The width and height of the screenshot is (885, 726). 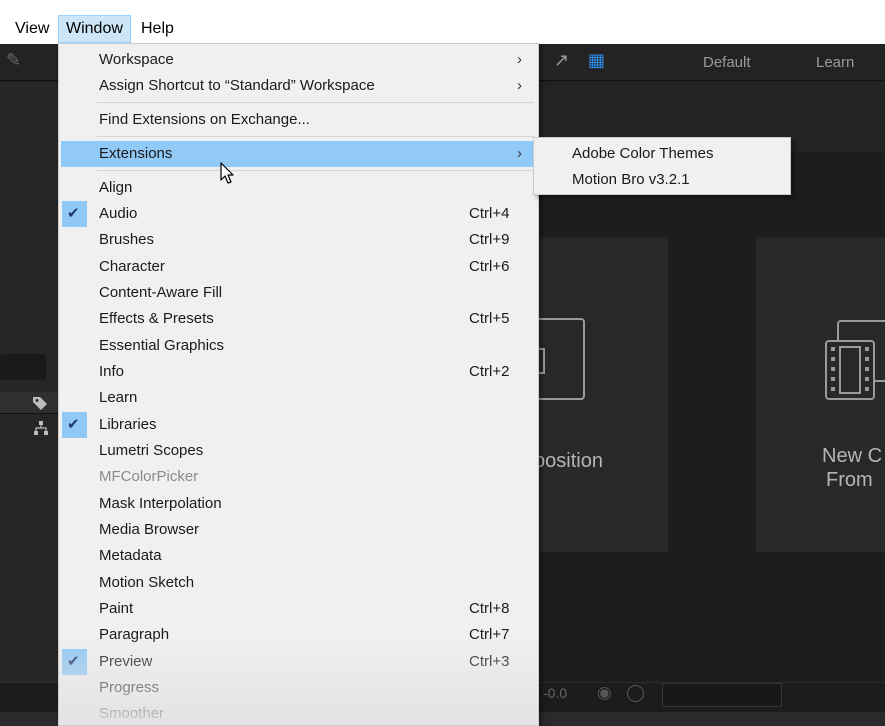 What do you see at coordinates (237, 85) in the screenshot?
I see `menu-item-label: Assign Shortcut to “Standard” Workspace` at bounding box center [237, 85].